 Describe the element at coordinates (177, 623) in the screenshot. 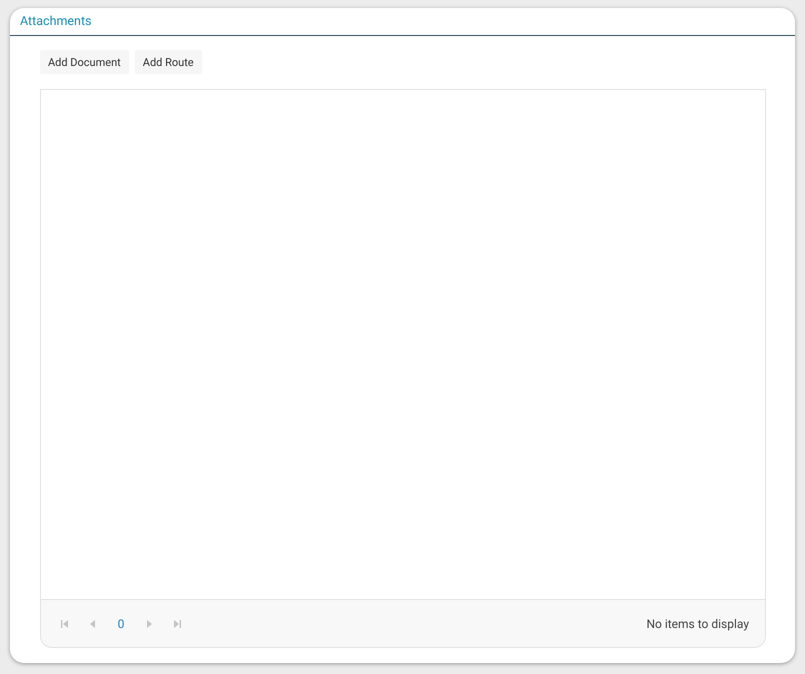

I see `skip-forward-icon` at that location.